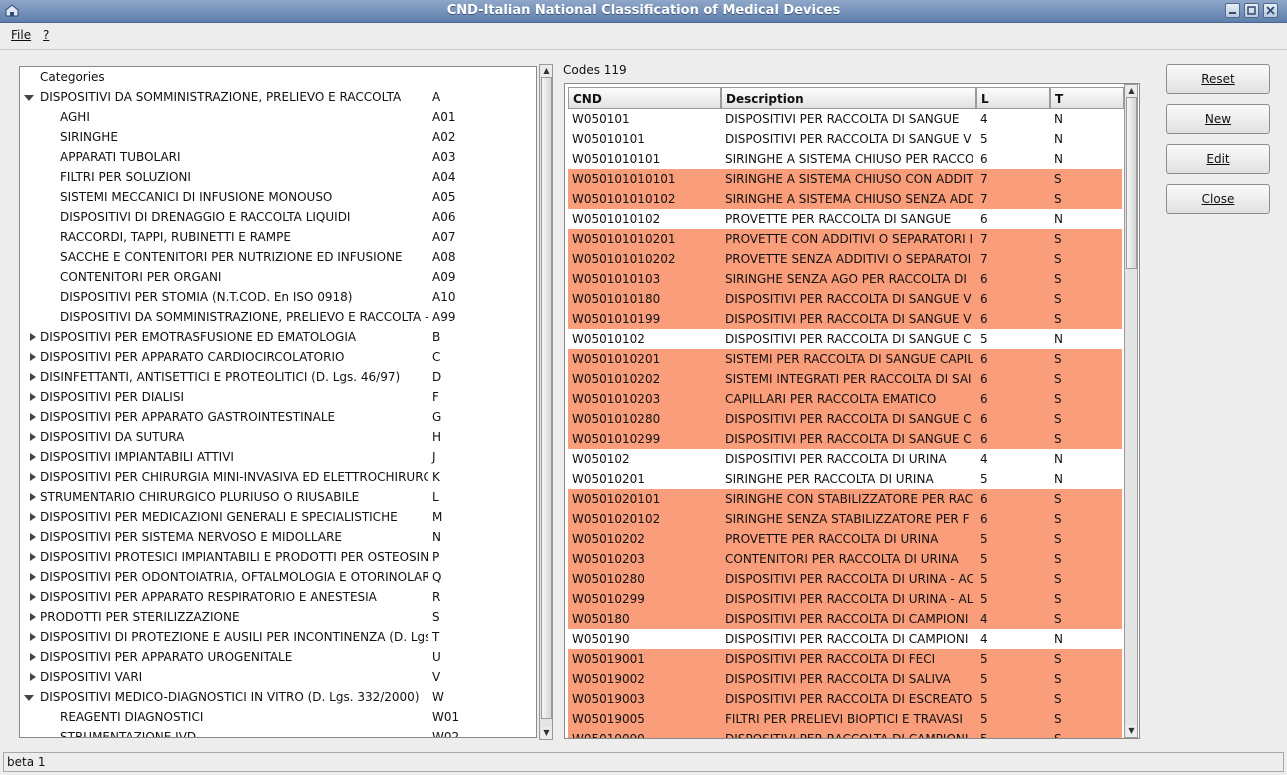  I want to click on table-scroll-thumb, so click(1131, 183).